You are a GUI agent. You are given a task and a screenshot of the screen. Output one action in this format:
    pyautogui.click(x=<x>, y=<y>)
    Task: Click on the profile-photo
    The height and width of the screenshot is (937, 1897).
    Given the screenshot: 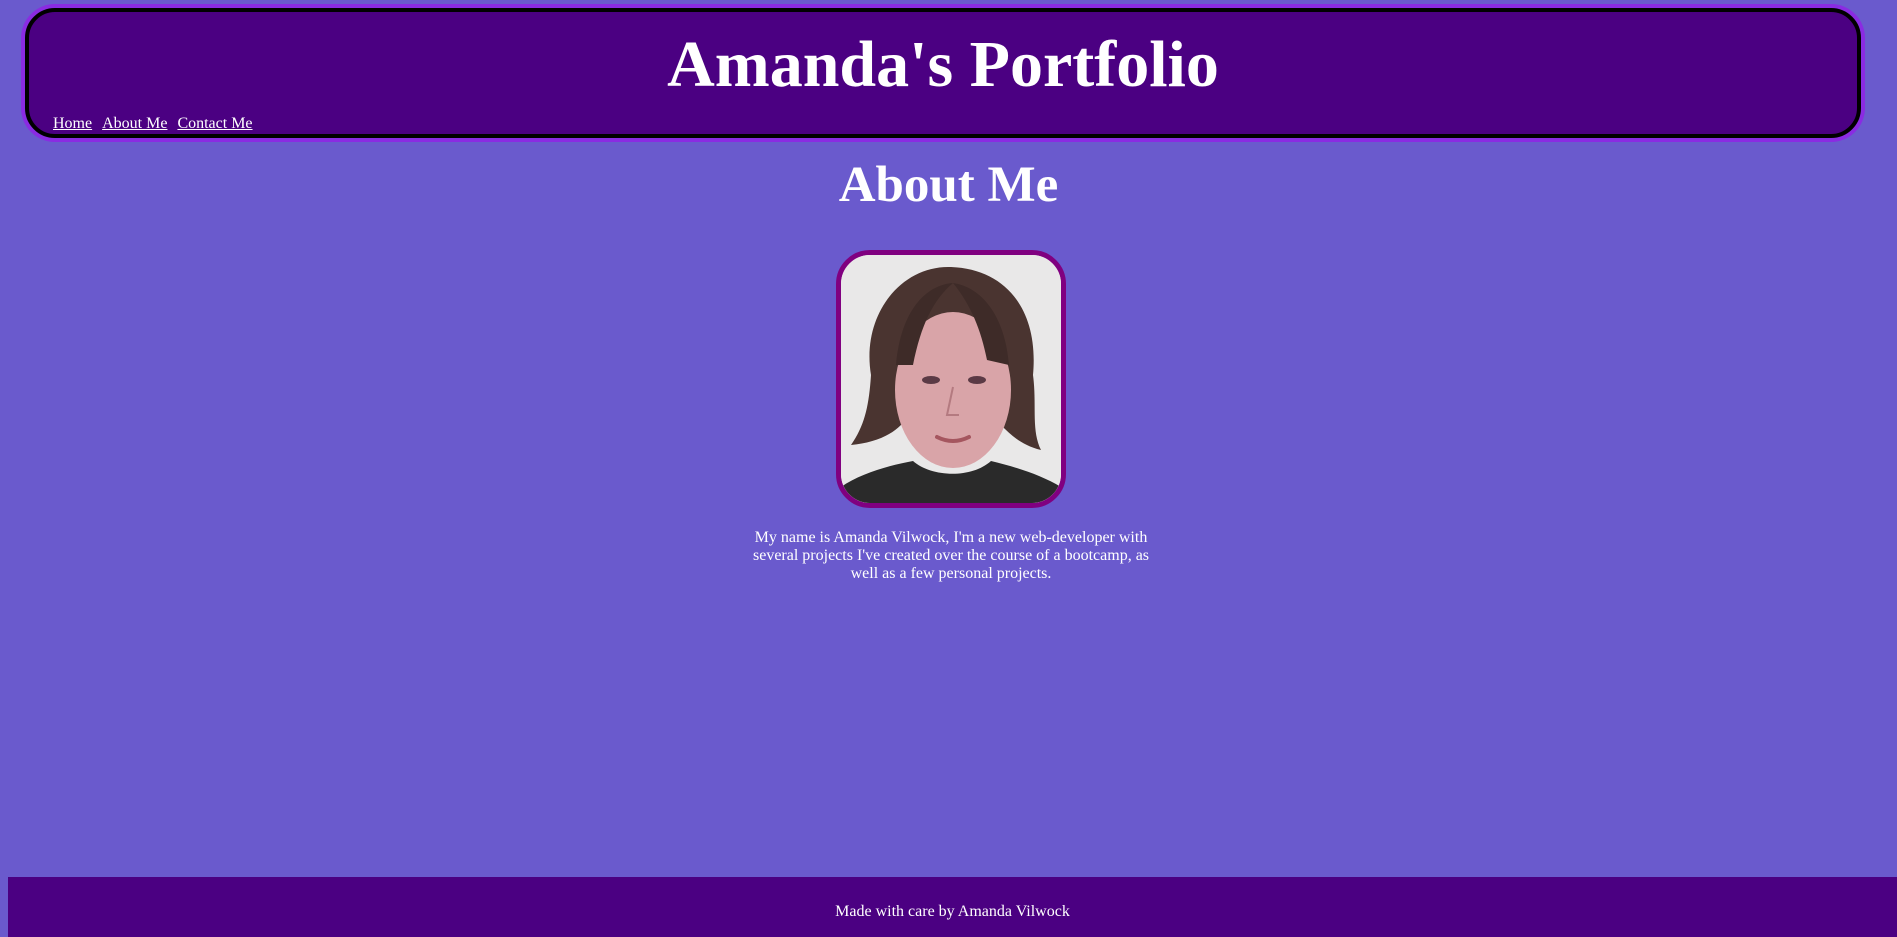 What is the action you would take?
    pyautogui.click(x=951, y=379)
    